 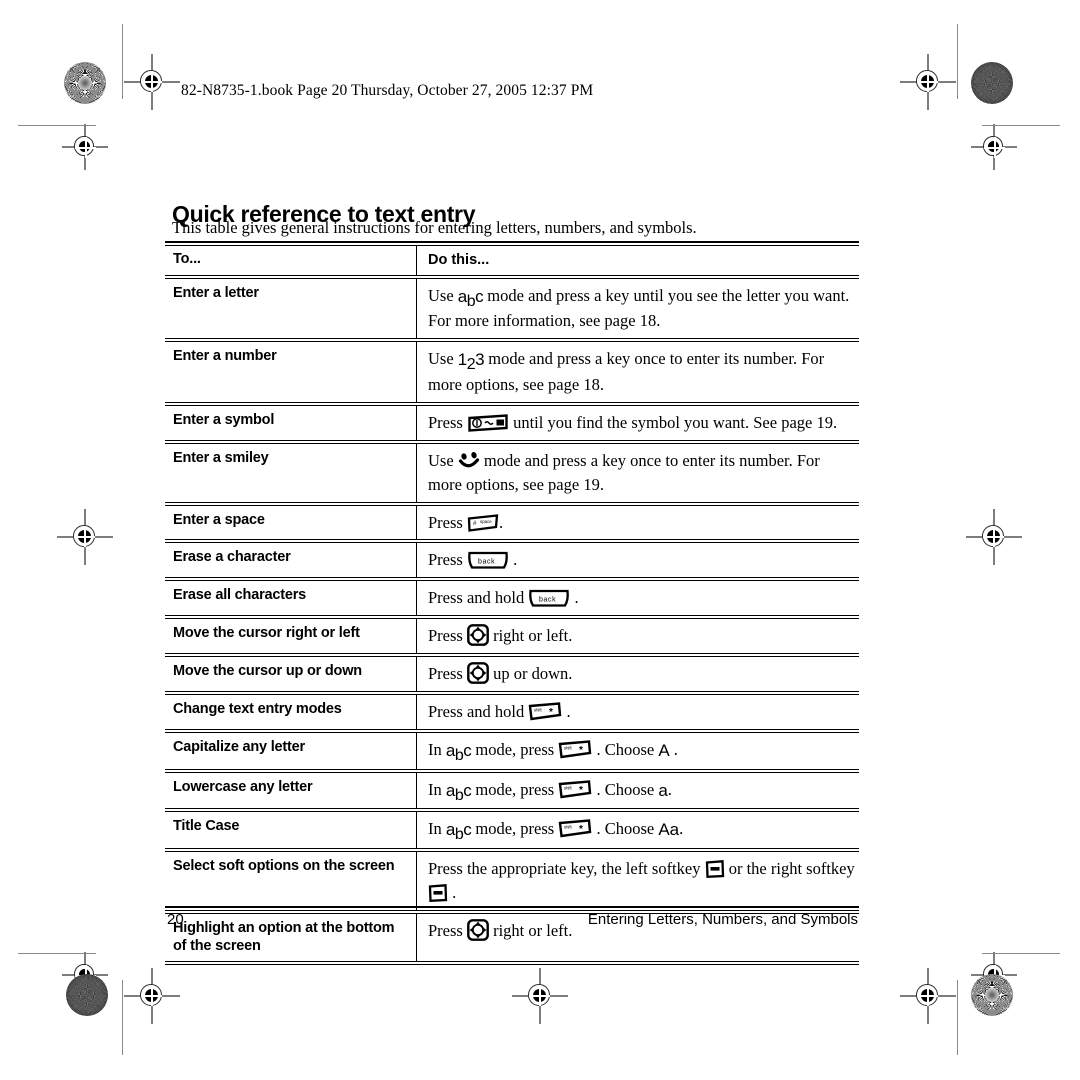 What do you see at coordinates (232, 557) in the screenshot?
I see `row-label-to: Erase a character` at bounding box center [232, 557].